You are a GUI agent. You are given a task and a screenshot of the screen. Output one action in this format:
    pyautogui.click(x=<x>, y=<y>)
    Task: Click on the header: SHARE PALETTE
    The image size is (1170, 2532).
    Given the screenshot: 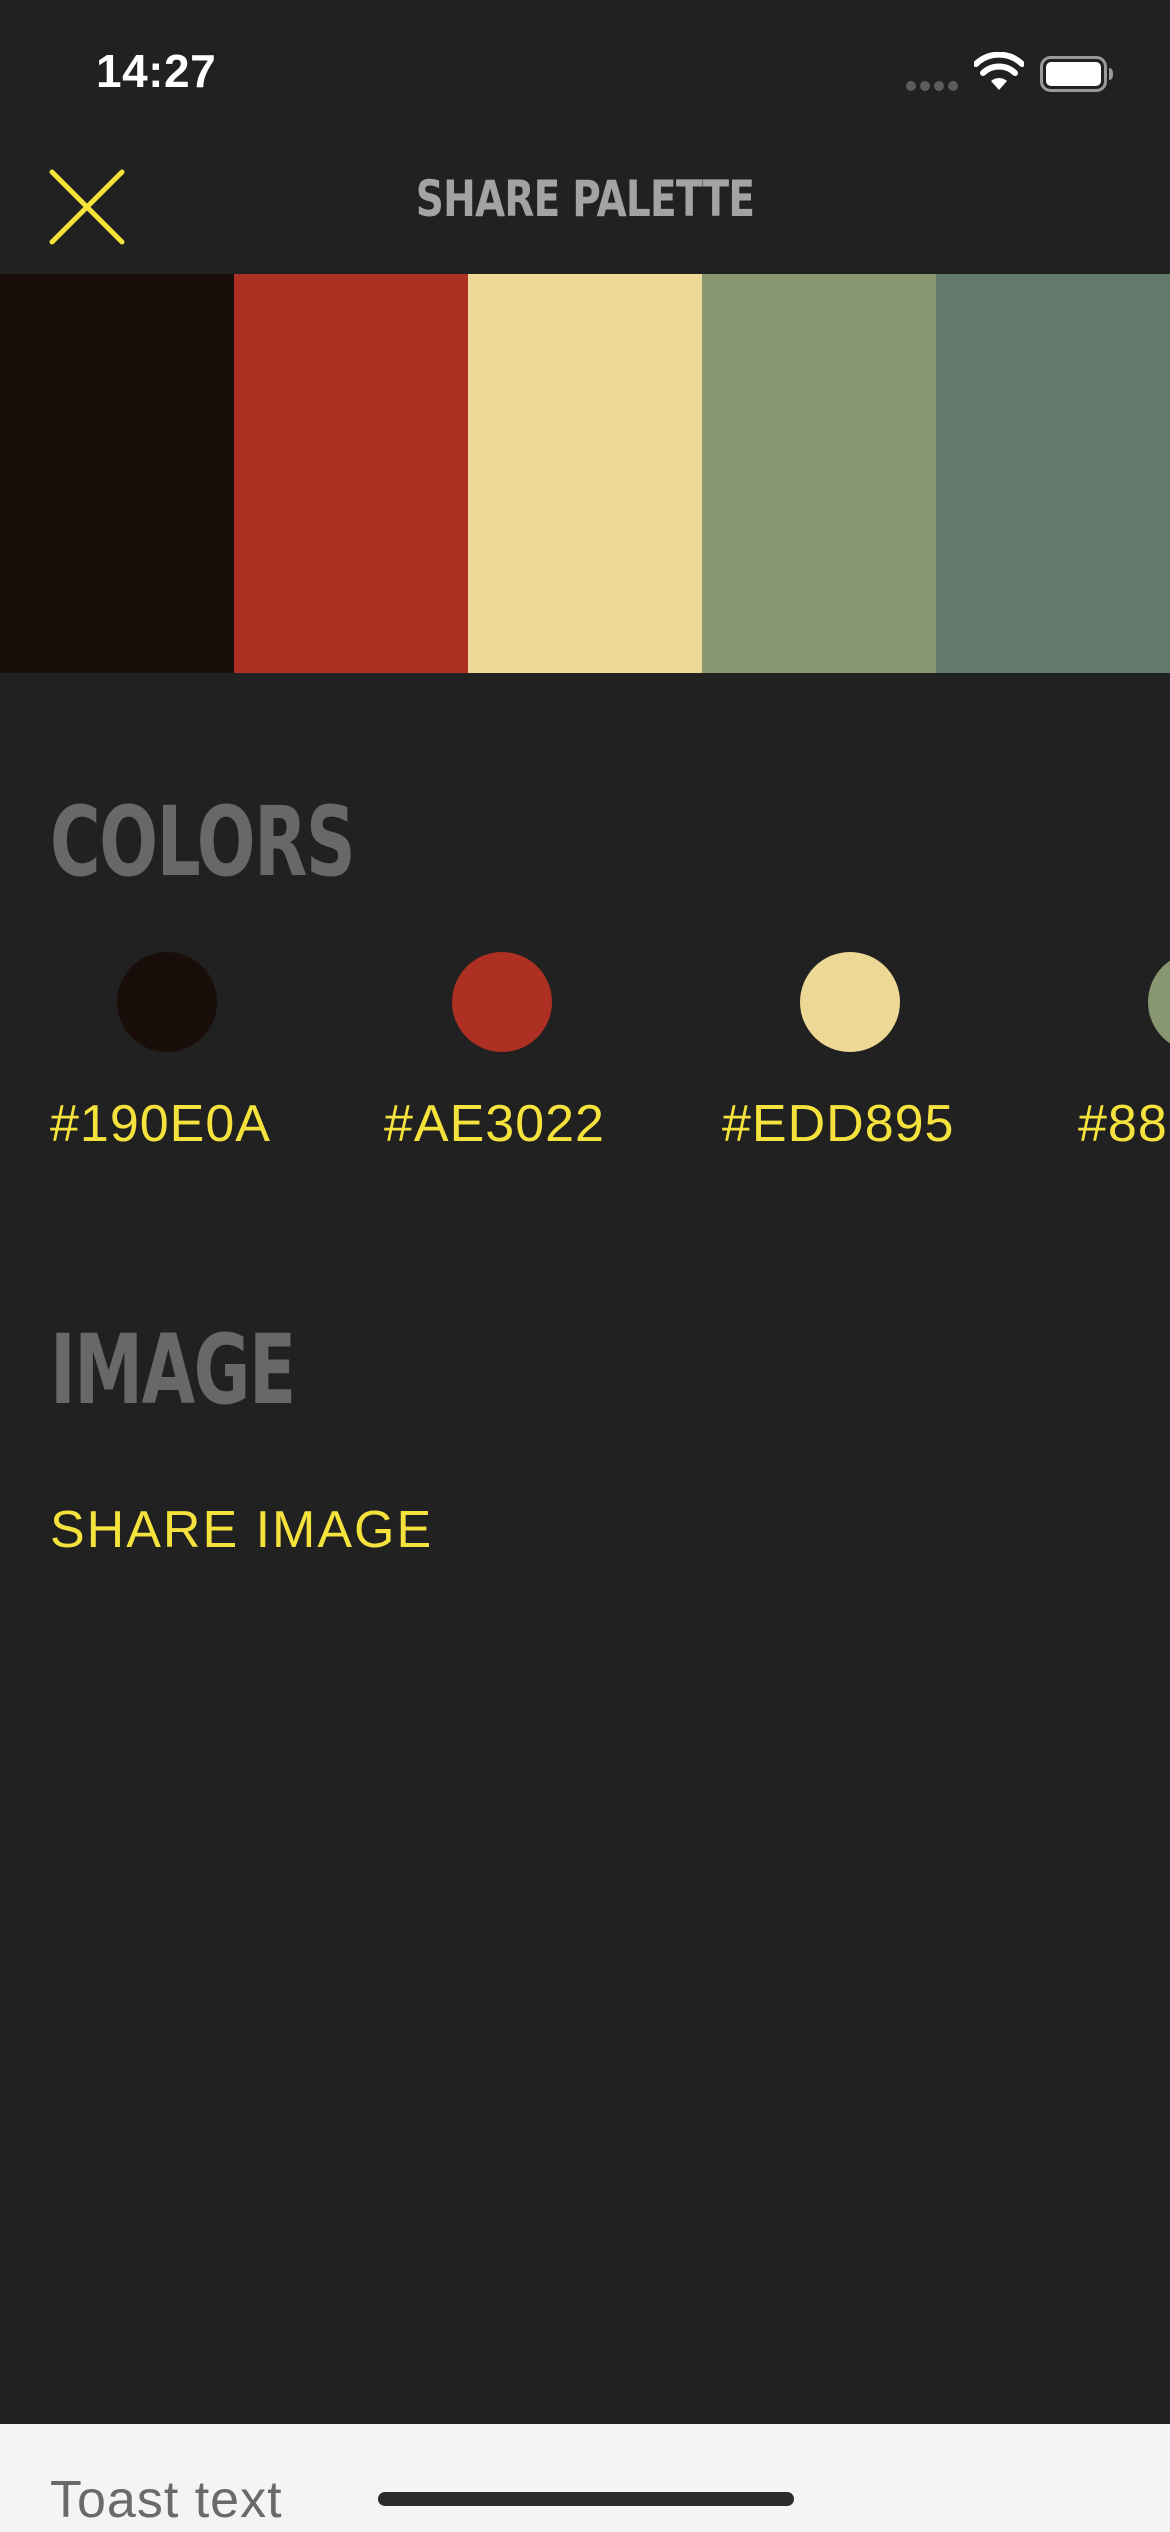 What is the action you would take?
    pyautogui.click(x=585, y=207)
    